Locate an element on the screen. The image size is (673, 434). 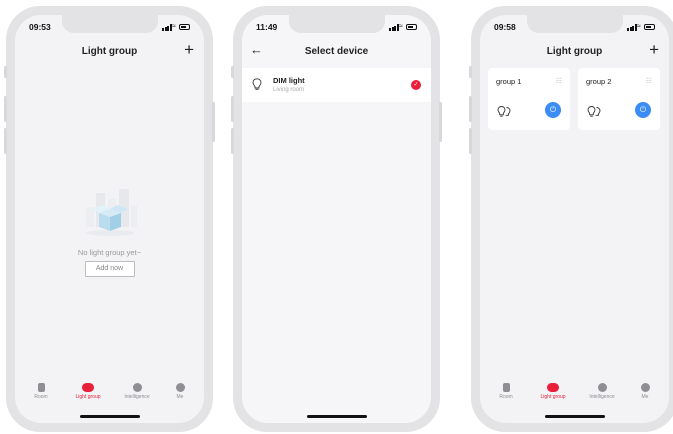
add-now-button: Add now is located at coordinates (109, 269).